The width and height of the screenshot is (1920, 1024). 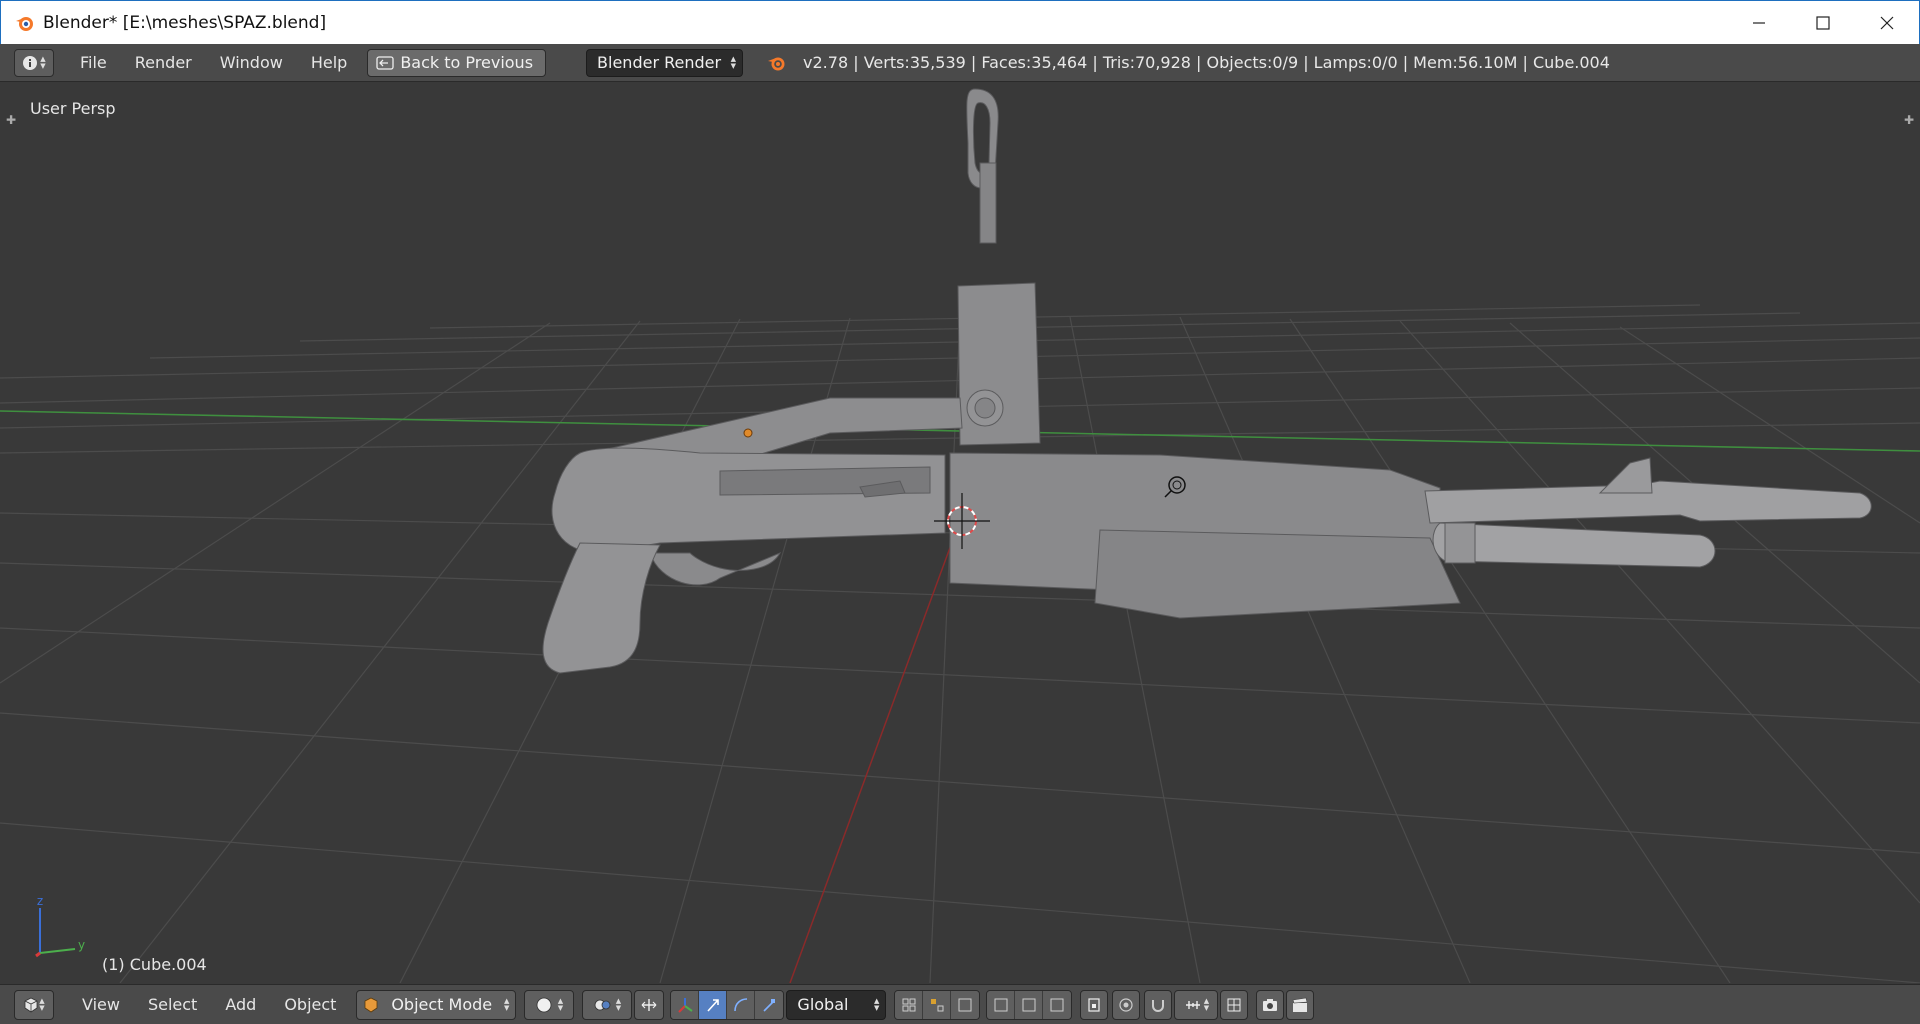 What do you see at coordinates (310, 1004) in the screenshot?
I see `menu-object: Object` at bounding box center [310, 1004].